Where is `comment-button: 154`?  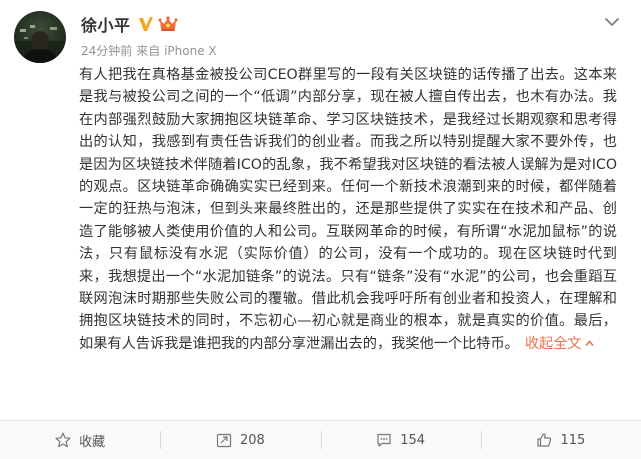 comment-button: 154 is located at coordinates (400, 440).